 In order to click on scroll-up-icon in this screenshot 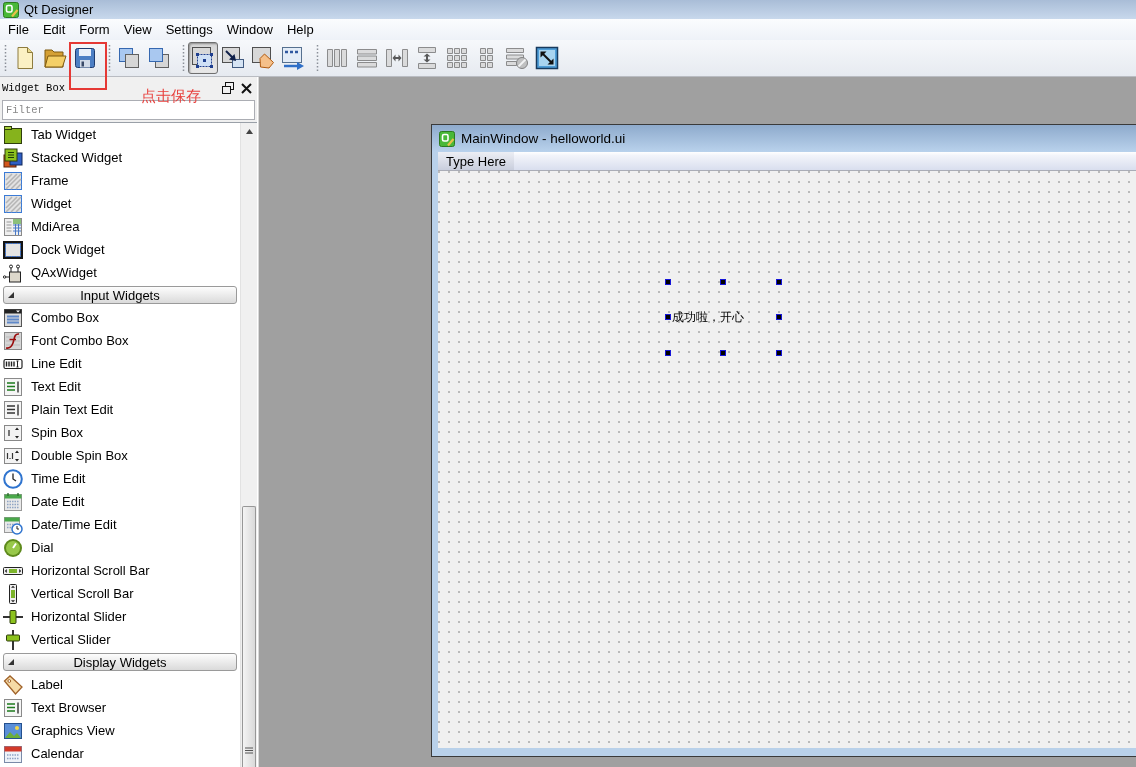, I will do `click(249, 131)`.